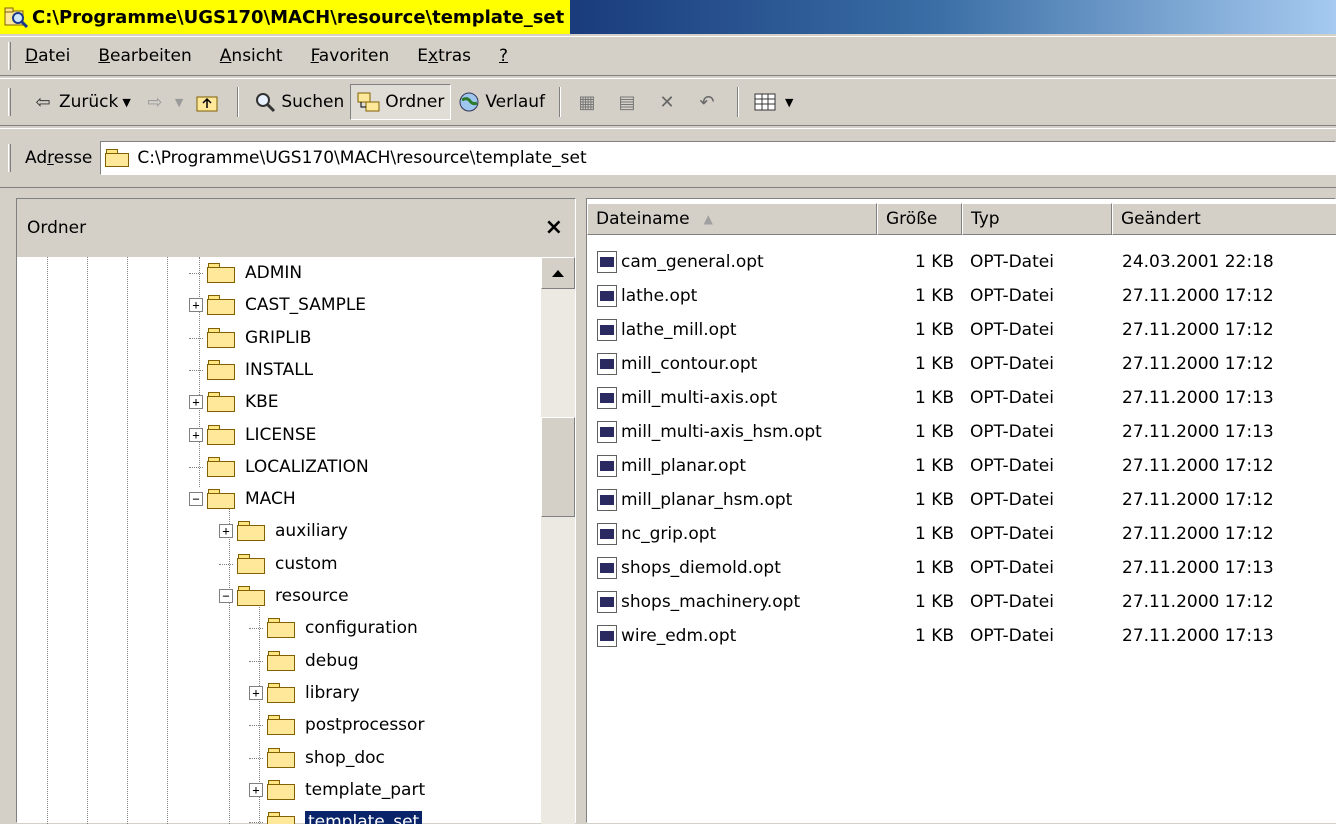  Describe the element at coordinates (707, 500) in the screenshot. I see `file-name: mill_planar_hsm.opt` at that location.